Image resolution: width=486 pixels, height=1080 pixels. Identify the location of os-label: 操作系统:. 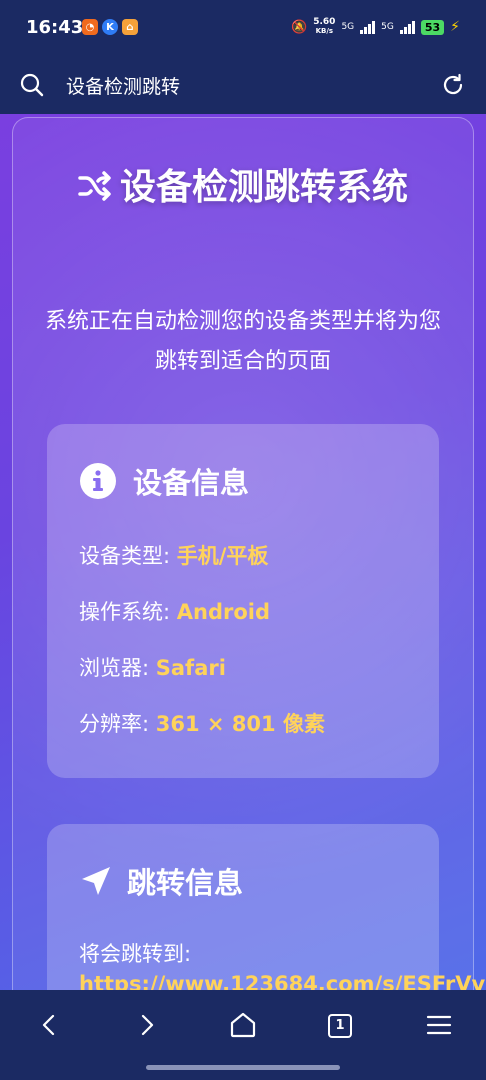
(128, 612).